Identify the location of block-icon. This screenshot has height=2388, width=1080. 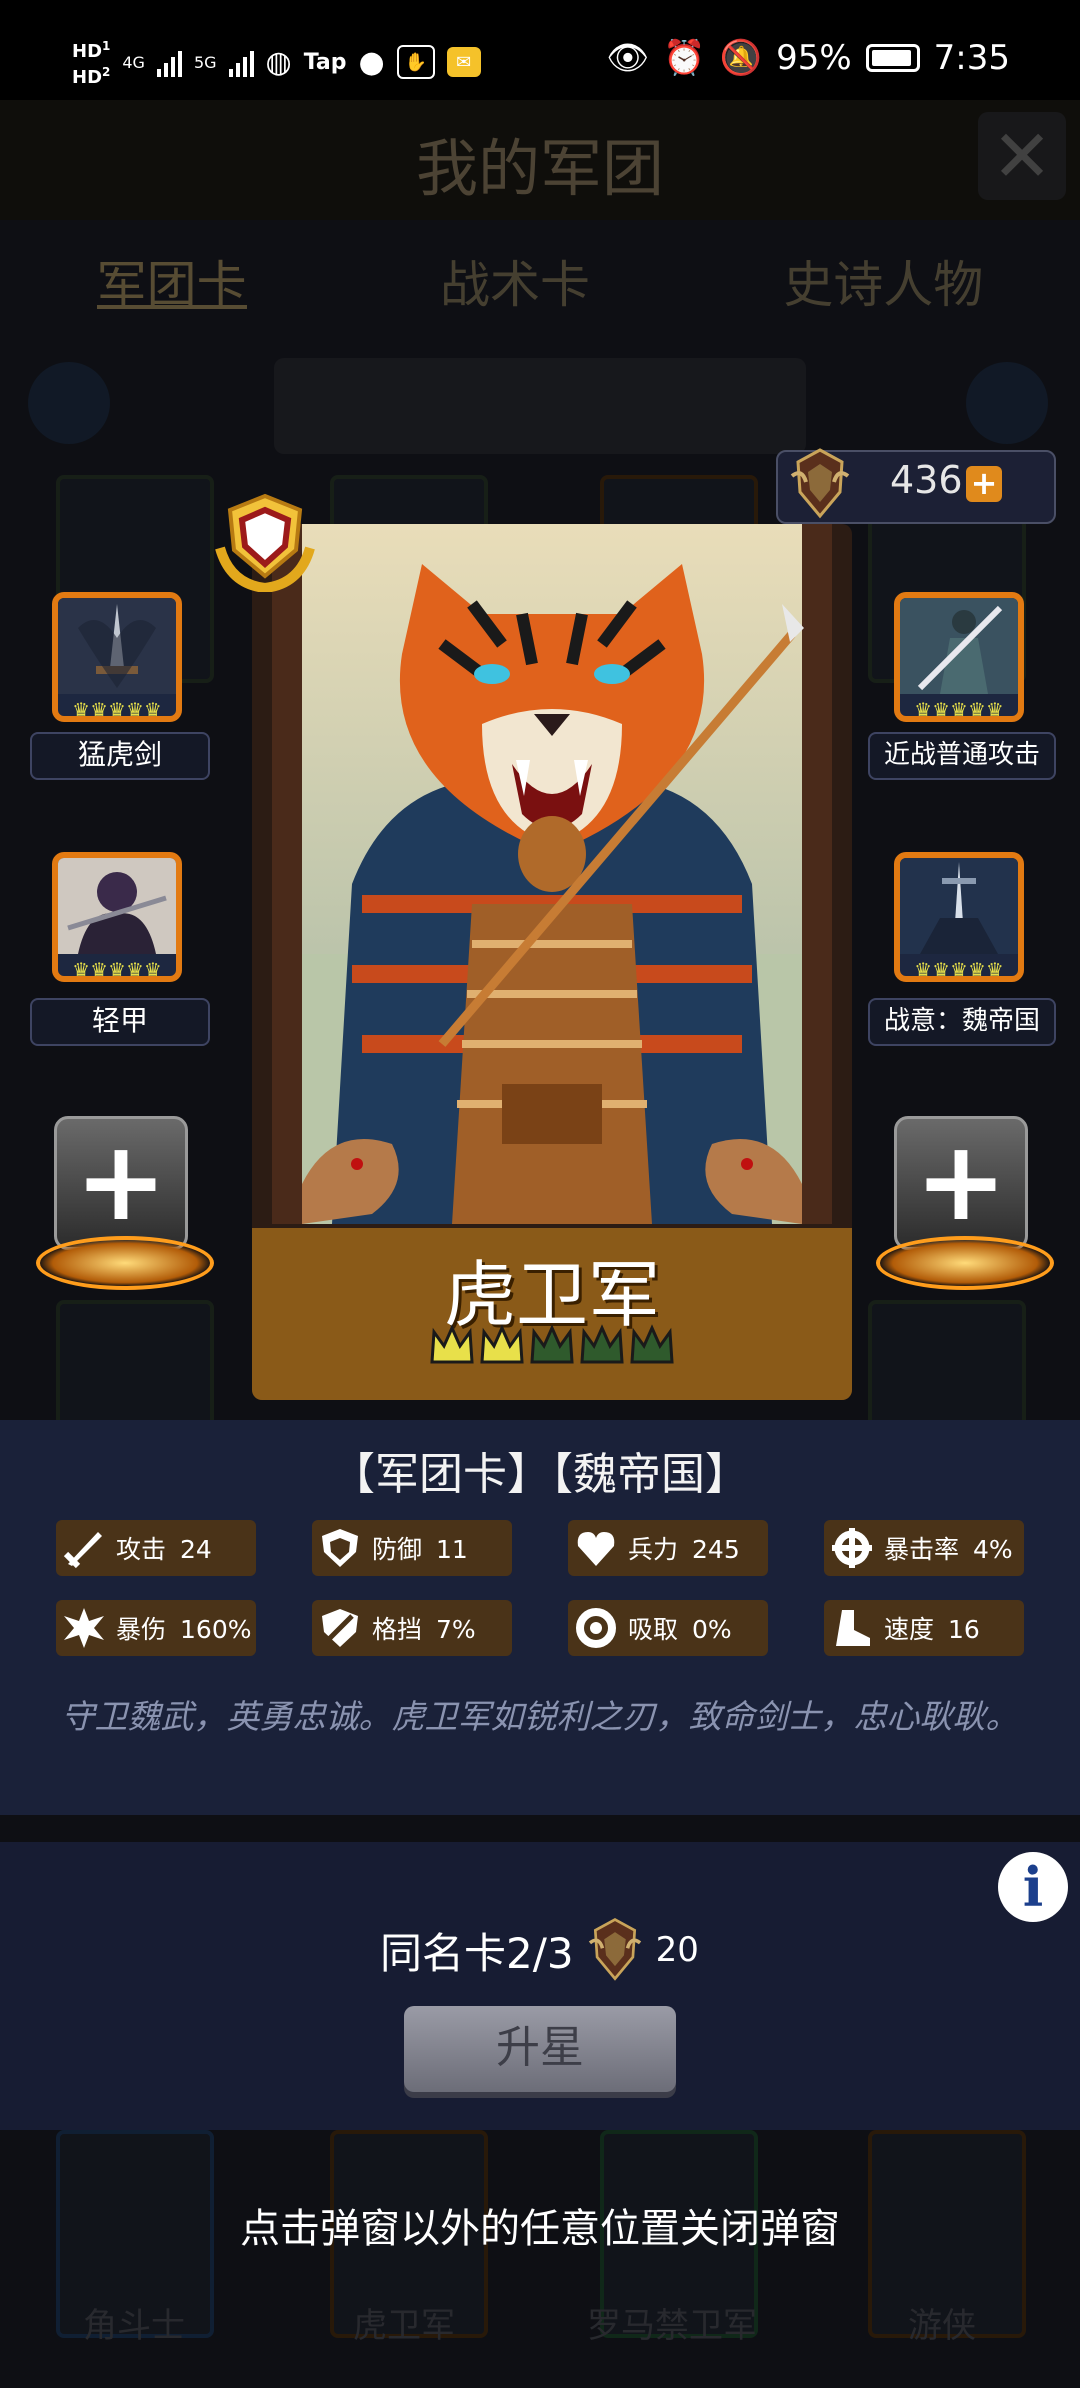
(340, 1628).